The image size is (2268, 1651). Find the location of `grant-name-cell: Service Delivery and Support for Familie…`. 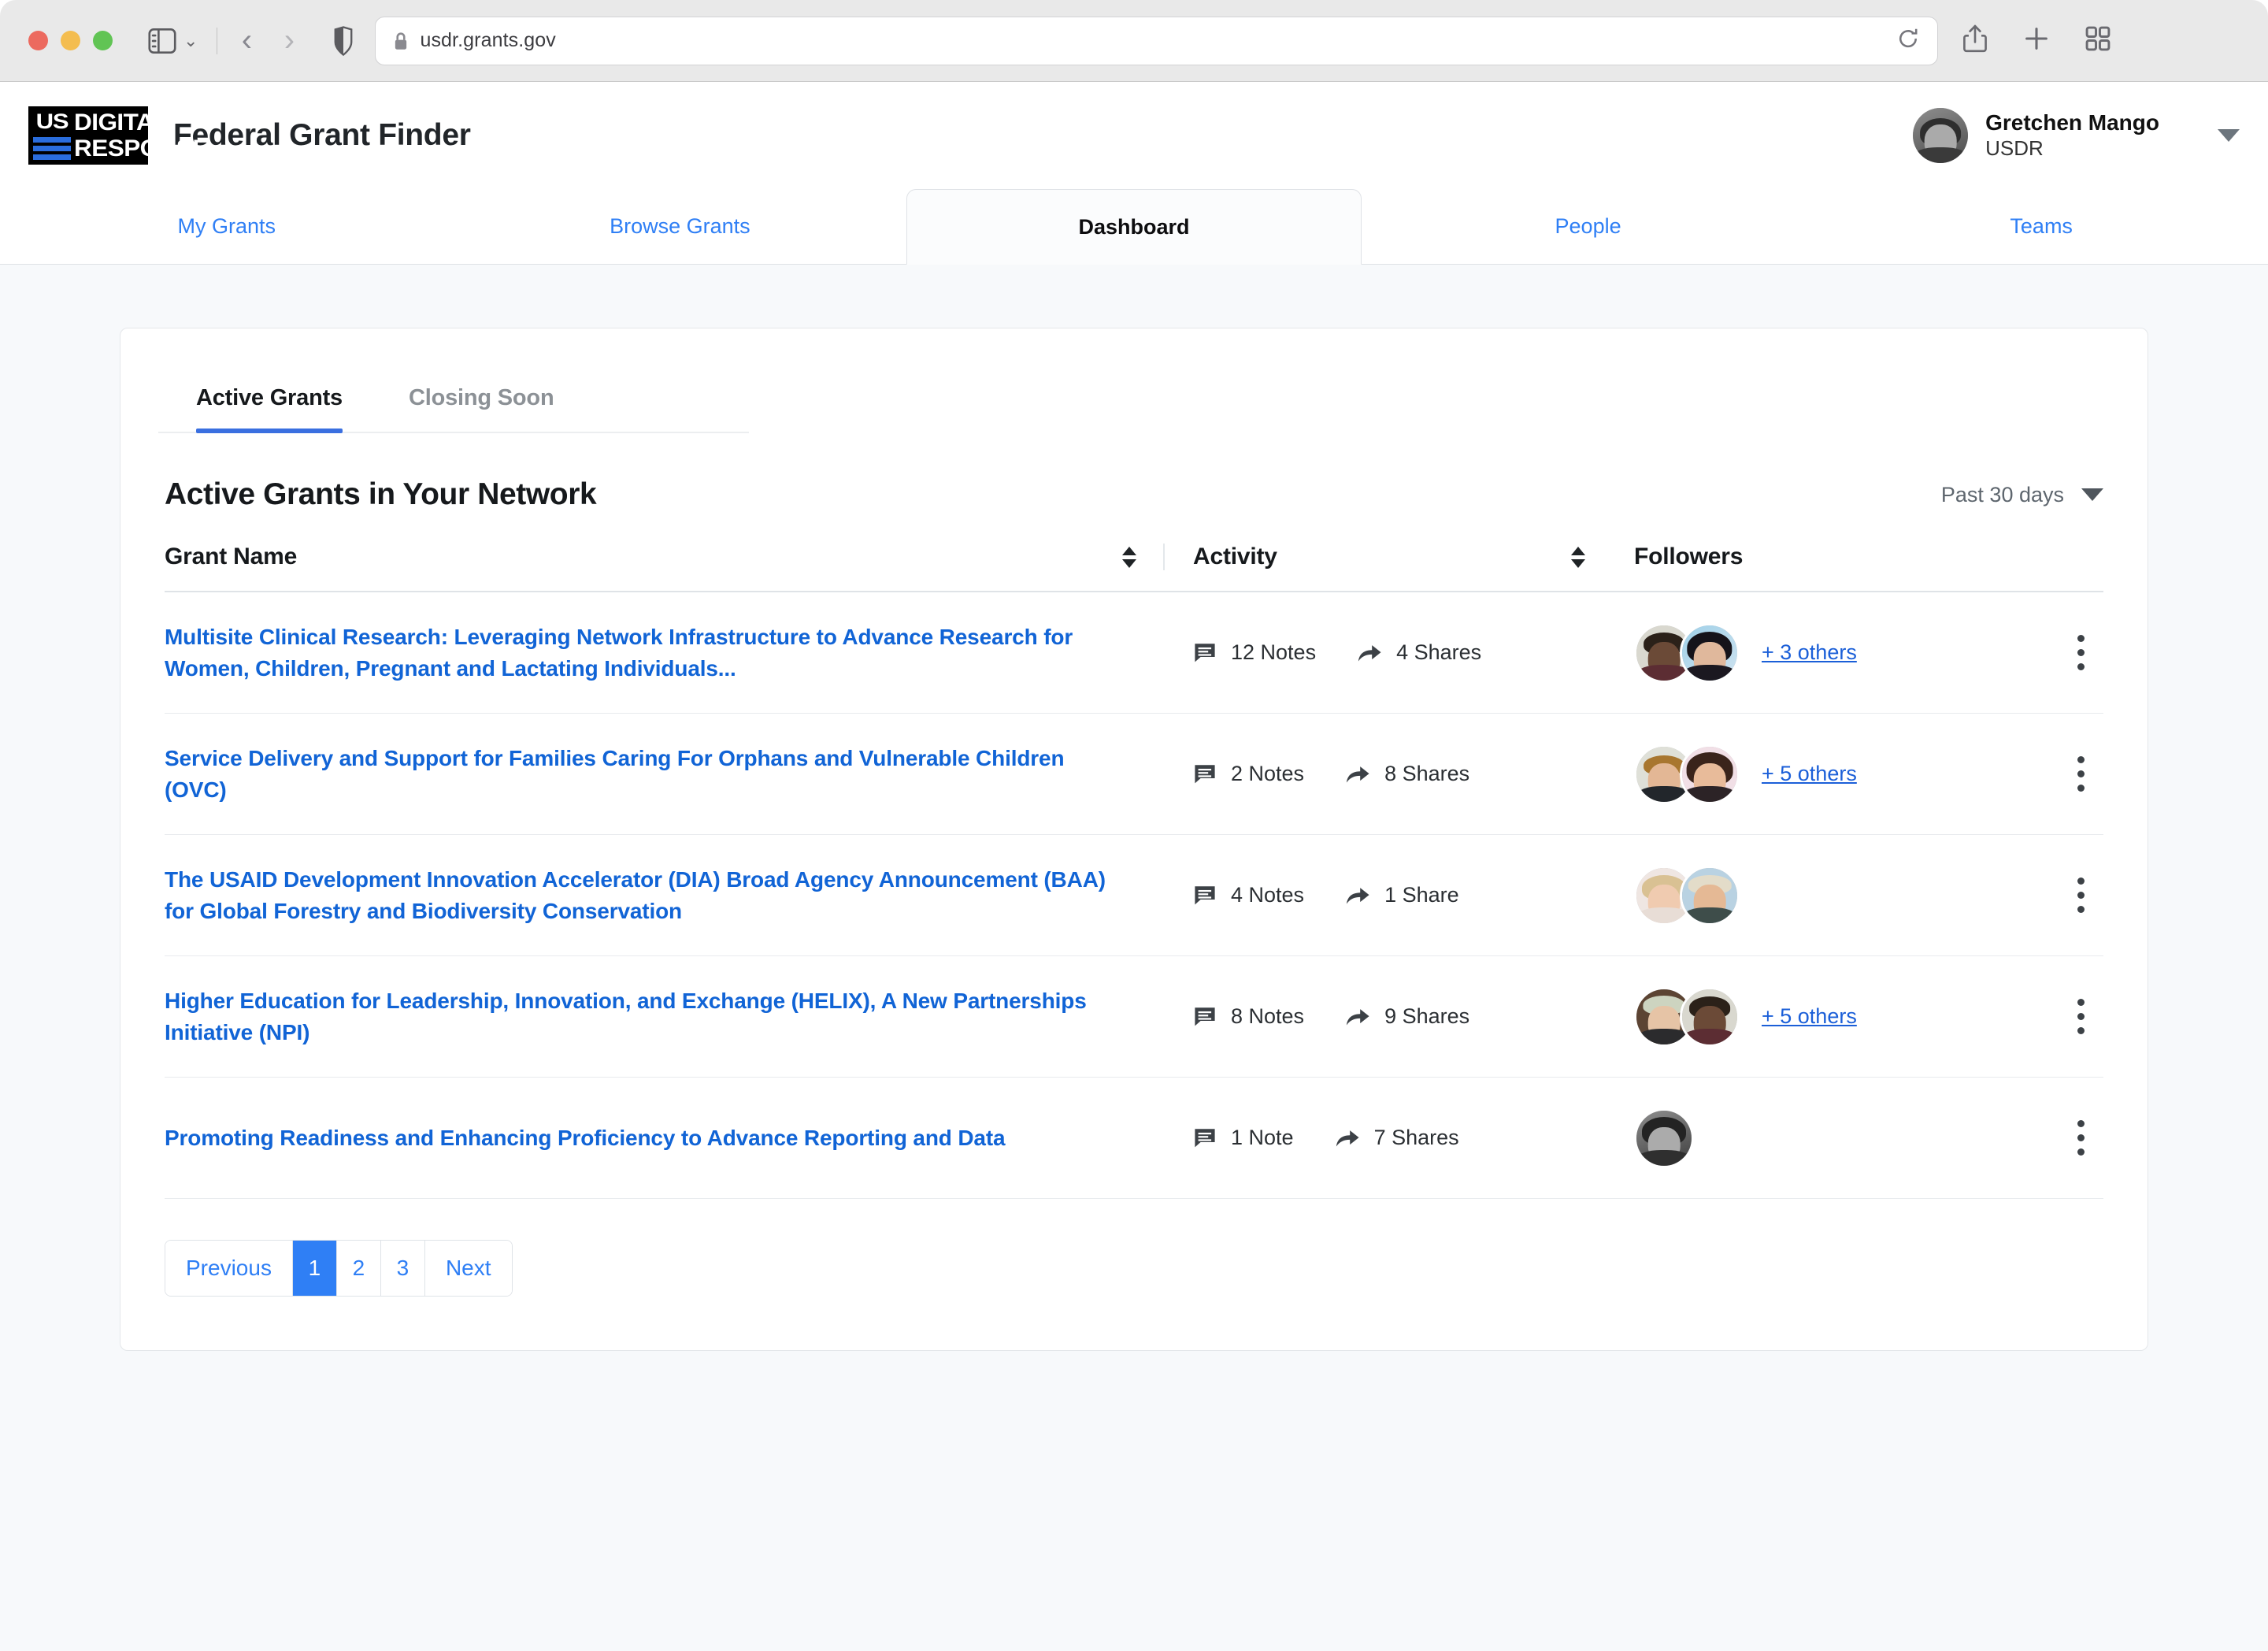

grant-name-cell: Service Delivery and Support for Familie… is located at coordinates (665, 774).